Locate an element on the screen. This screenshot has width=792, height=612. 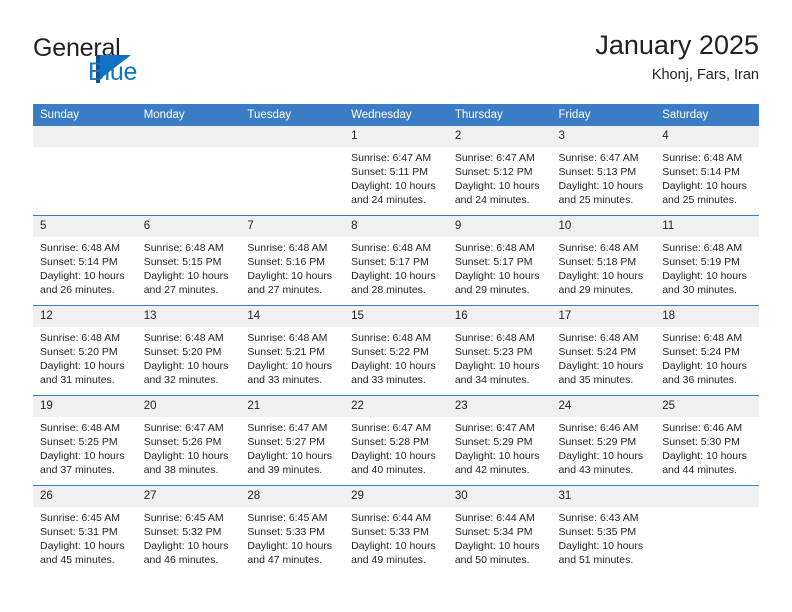
day-detail-line: Sunset: 5:18 PM is located at coordinates (597, 262).